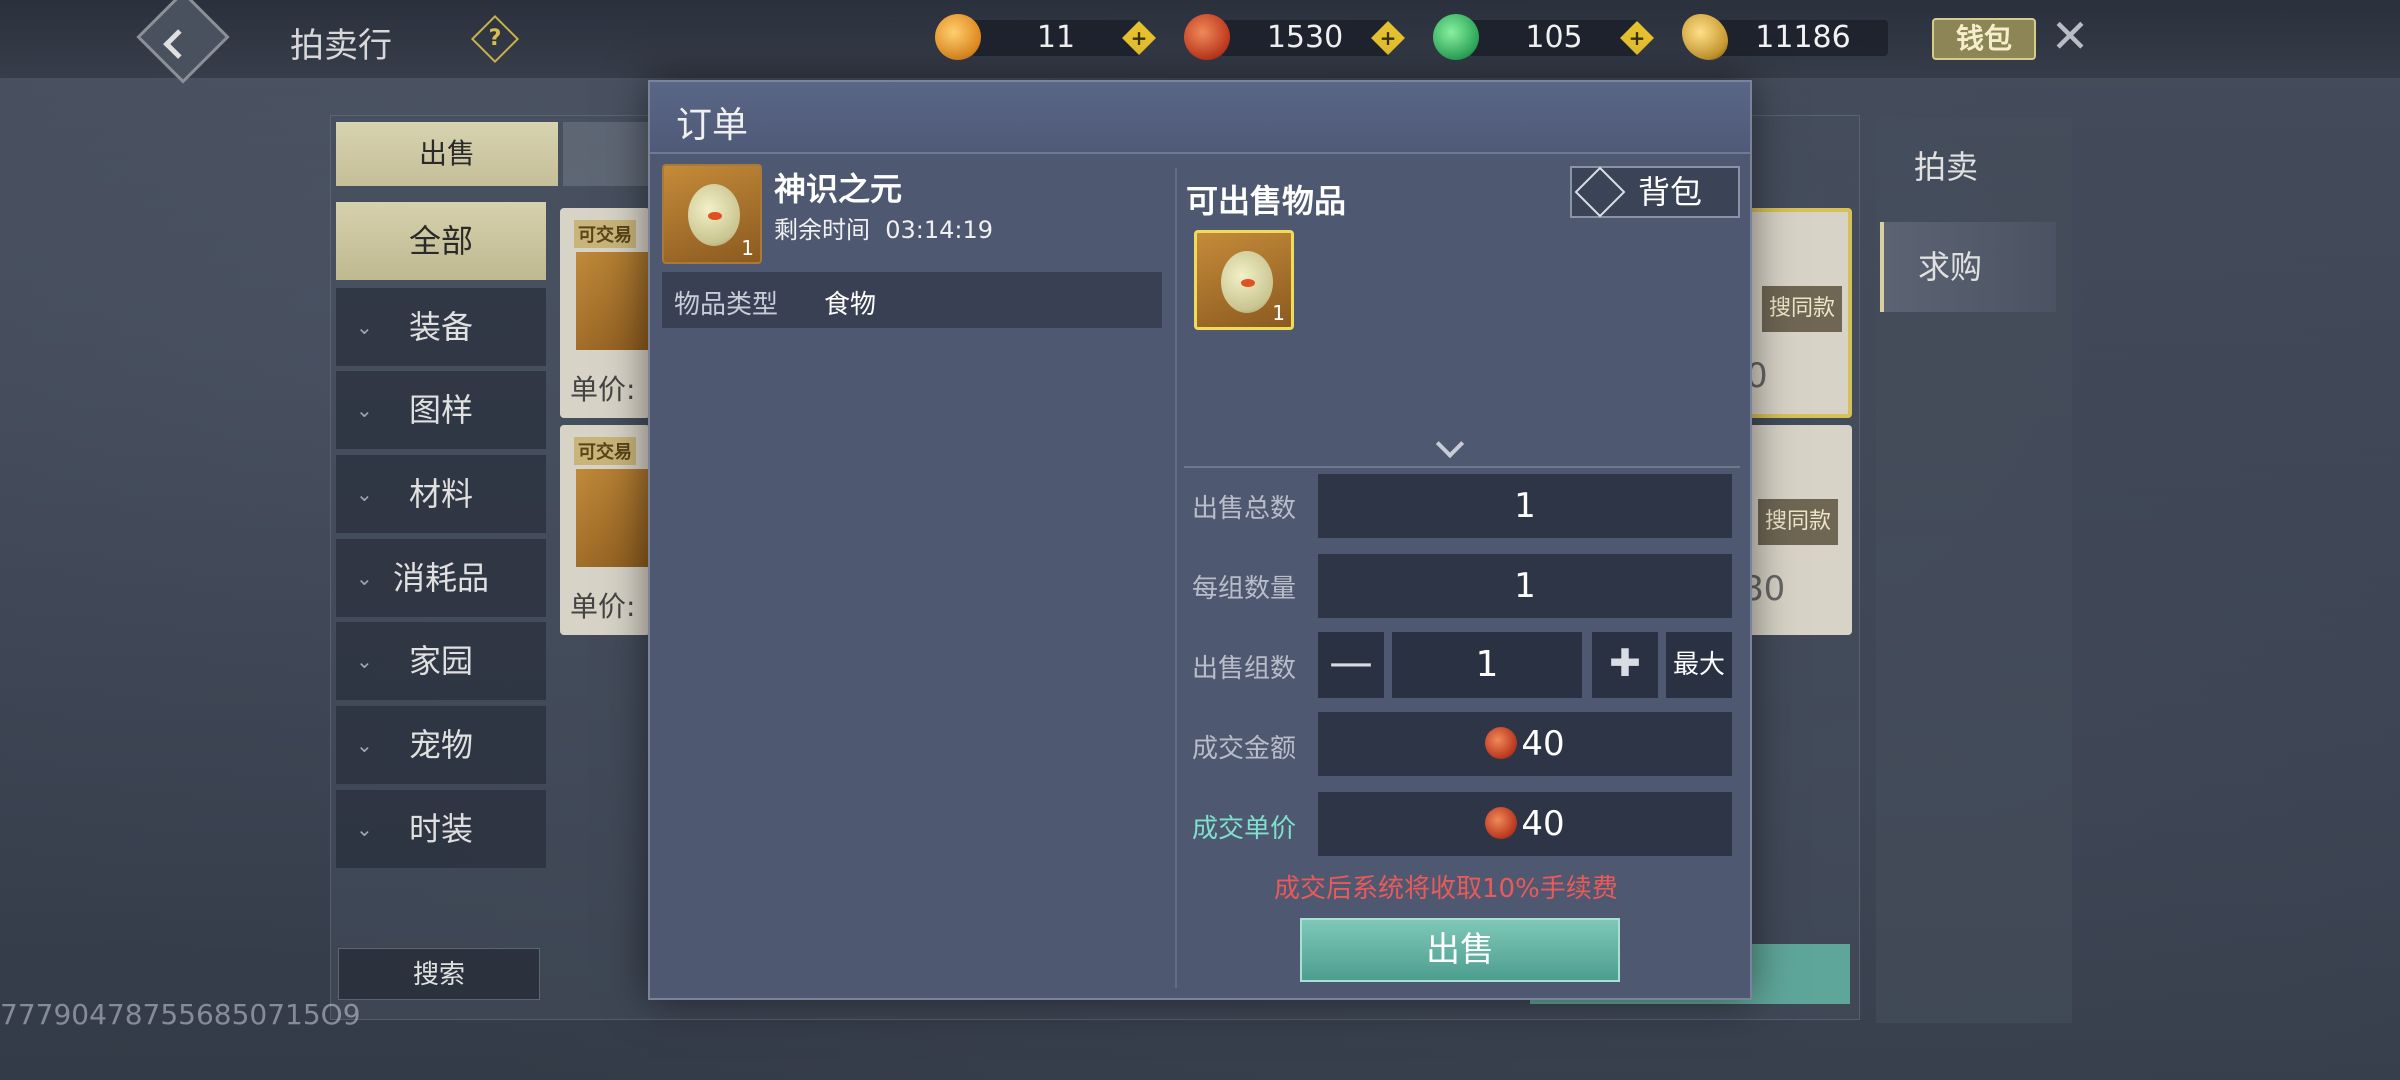 The height and width of the screenshot is (1080, 2400). I want to click on tab-auction: 拍卖, so click(1968, 167).